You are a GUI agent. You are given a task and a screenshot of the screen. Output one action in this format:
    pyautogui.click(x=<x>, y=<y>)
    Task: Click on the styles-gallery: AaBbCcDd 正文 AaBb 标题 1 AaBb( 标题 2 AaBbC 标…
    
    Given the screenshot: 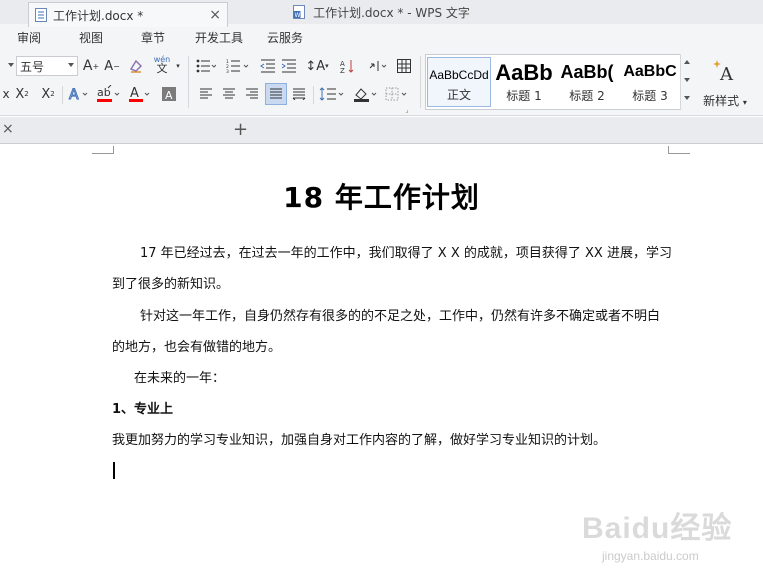 What is the action you would take?
    pyautogui.click(x=559, y=82)
    